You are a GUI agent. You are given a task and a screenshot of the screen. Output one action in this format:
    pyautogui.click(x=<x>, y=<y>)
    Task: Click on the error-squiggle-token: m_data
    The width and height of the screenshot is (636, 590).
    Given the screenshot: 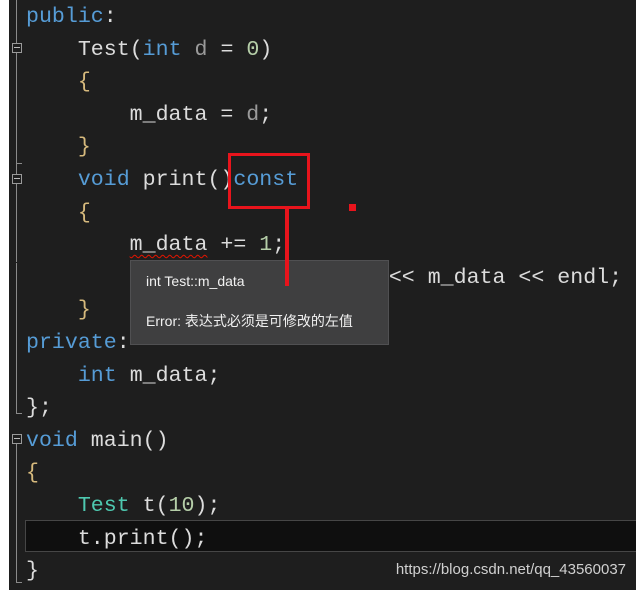 What is the action you would take?
    pyautogui.click(x=168, y=245)
    